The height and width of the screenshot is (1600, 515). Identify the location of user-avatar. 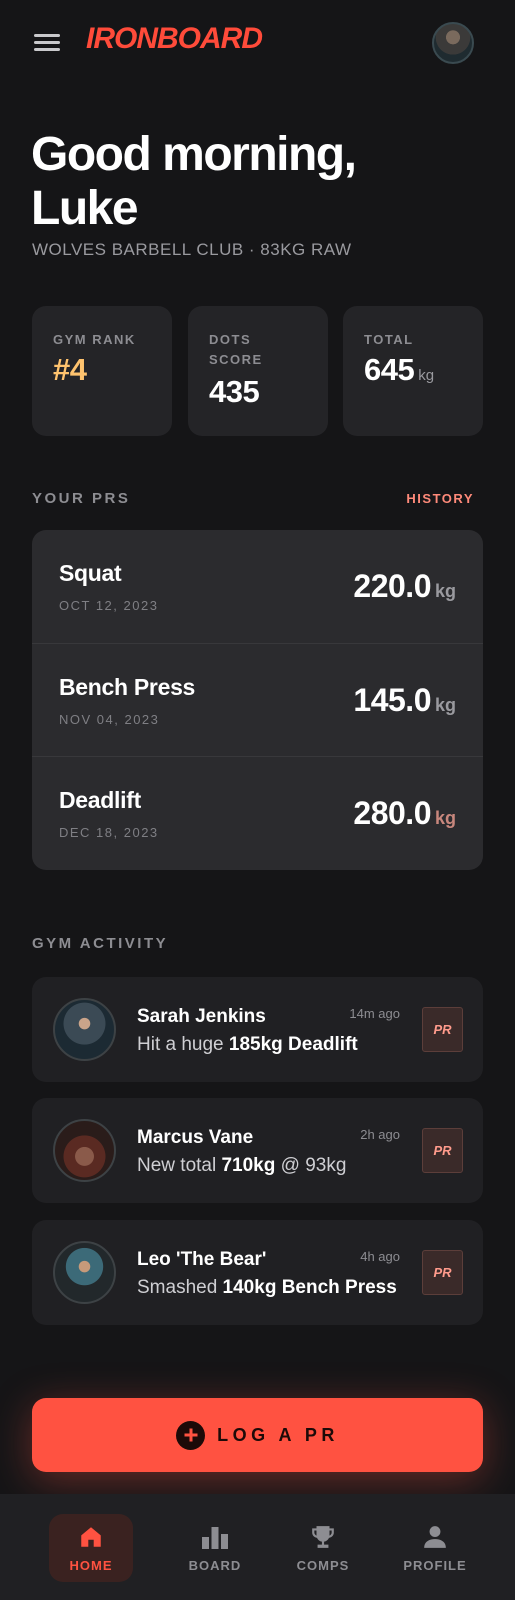
(453, 43).